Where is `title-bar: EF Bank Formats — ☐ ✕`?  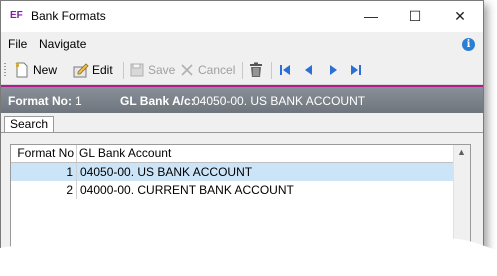 title-bar: EF Bank Formats — ☐ ✕ is located at coordinates (242, 16).